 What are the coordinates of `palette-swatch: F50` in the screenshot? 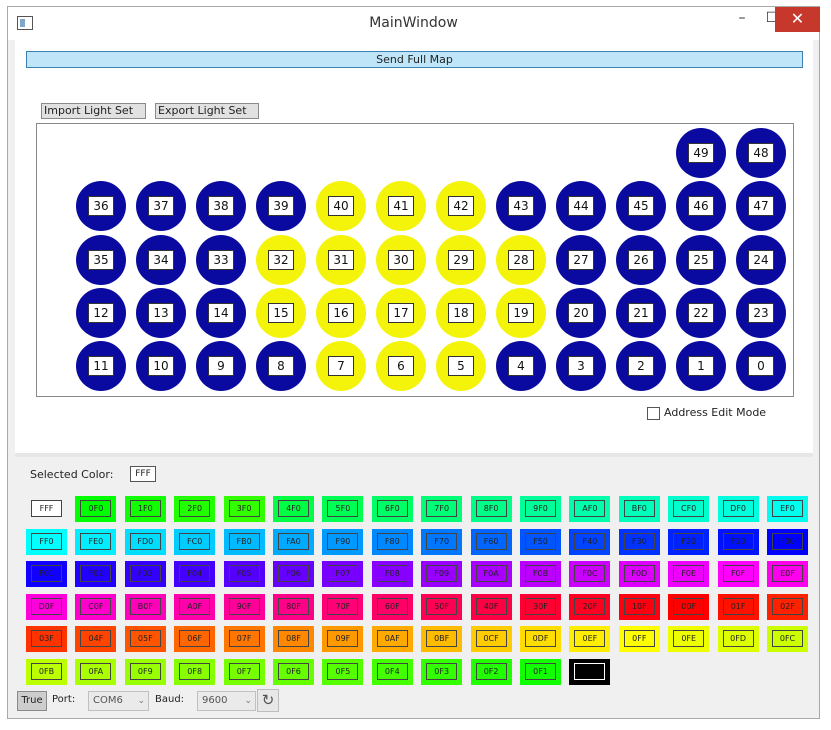 It's located at (540, 541).